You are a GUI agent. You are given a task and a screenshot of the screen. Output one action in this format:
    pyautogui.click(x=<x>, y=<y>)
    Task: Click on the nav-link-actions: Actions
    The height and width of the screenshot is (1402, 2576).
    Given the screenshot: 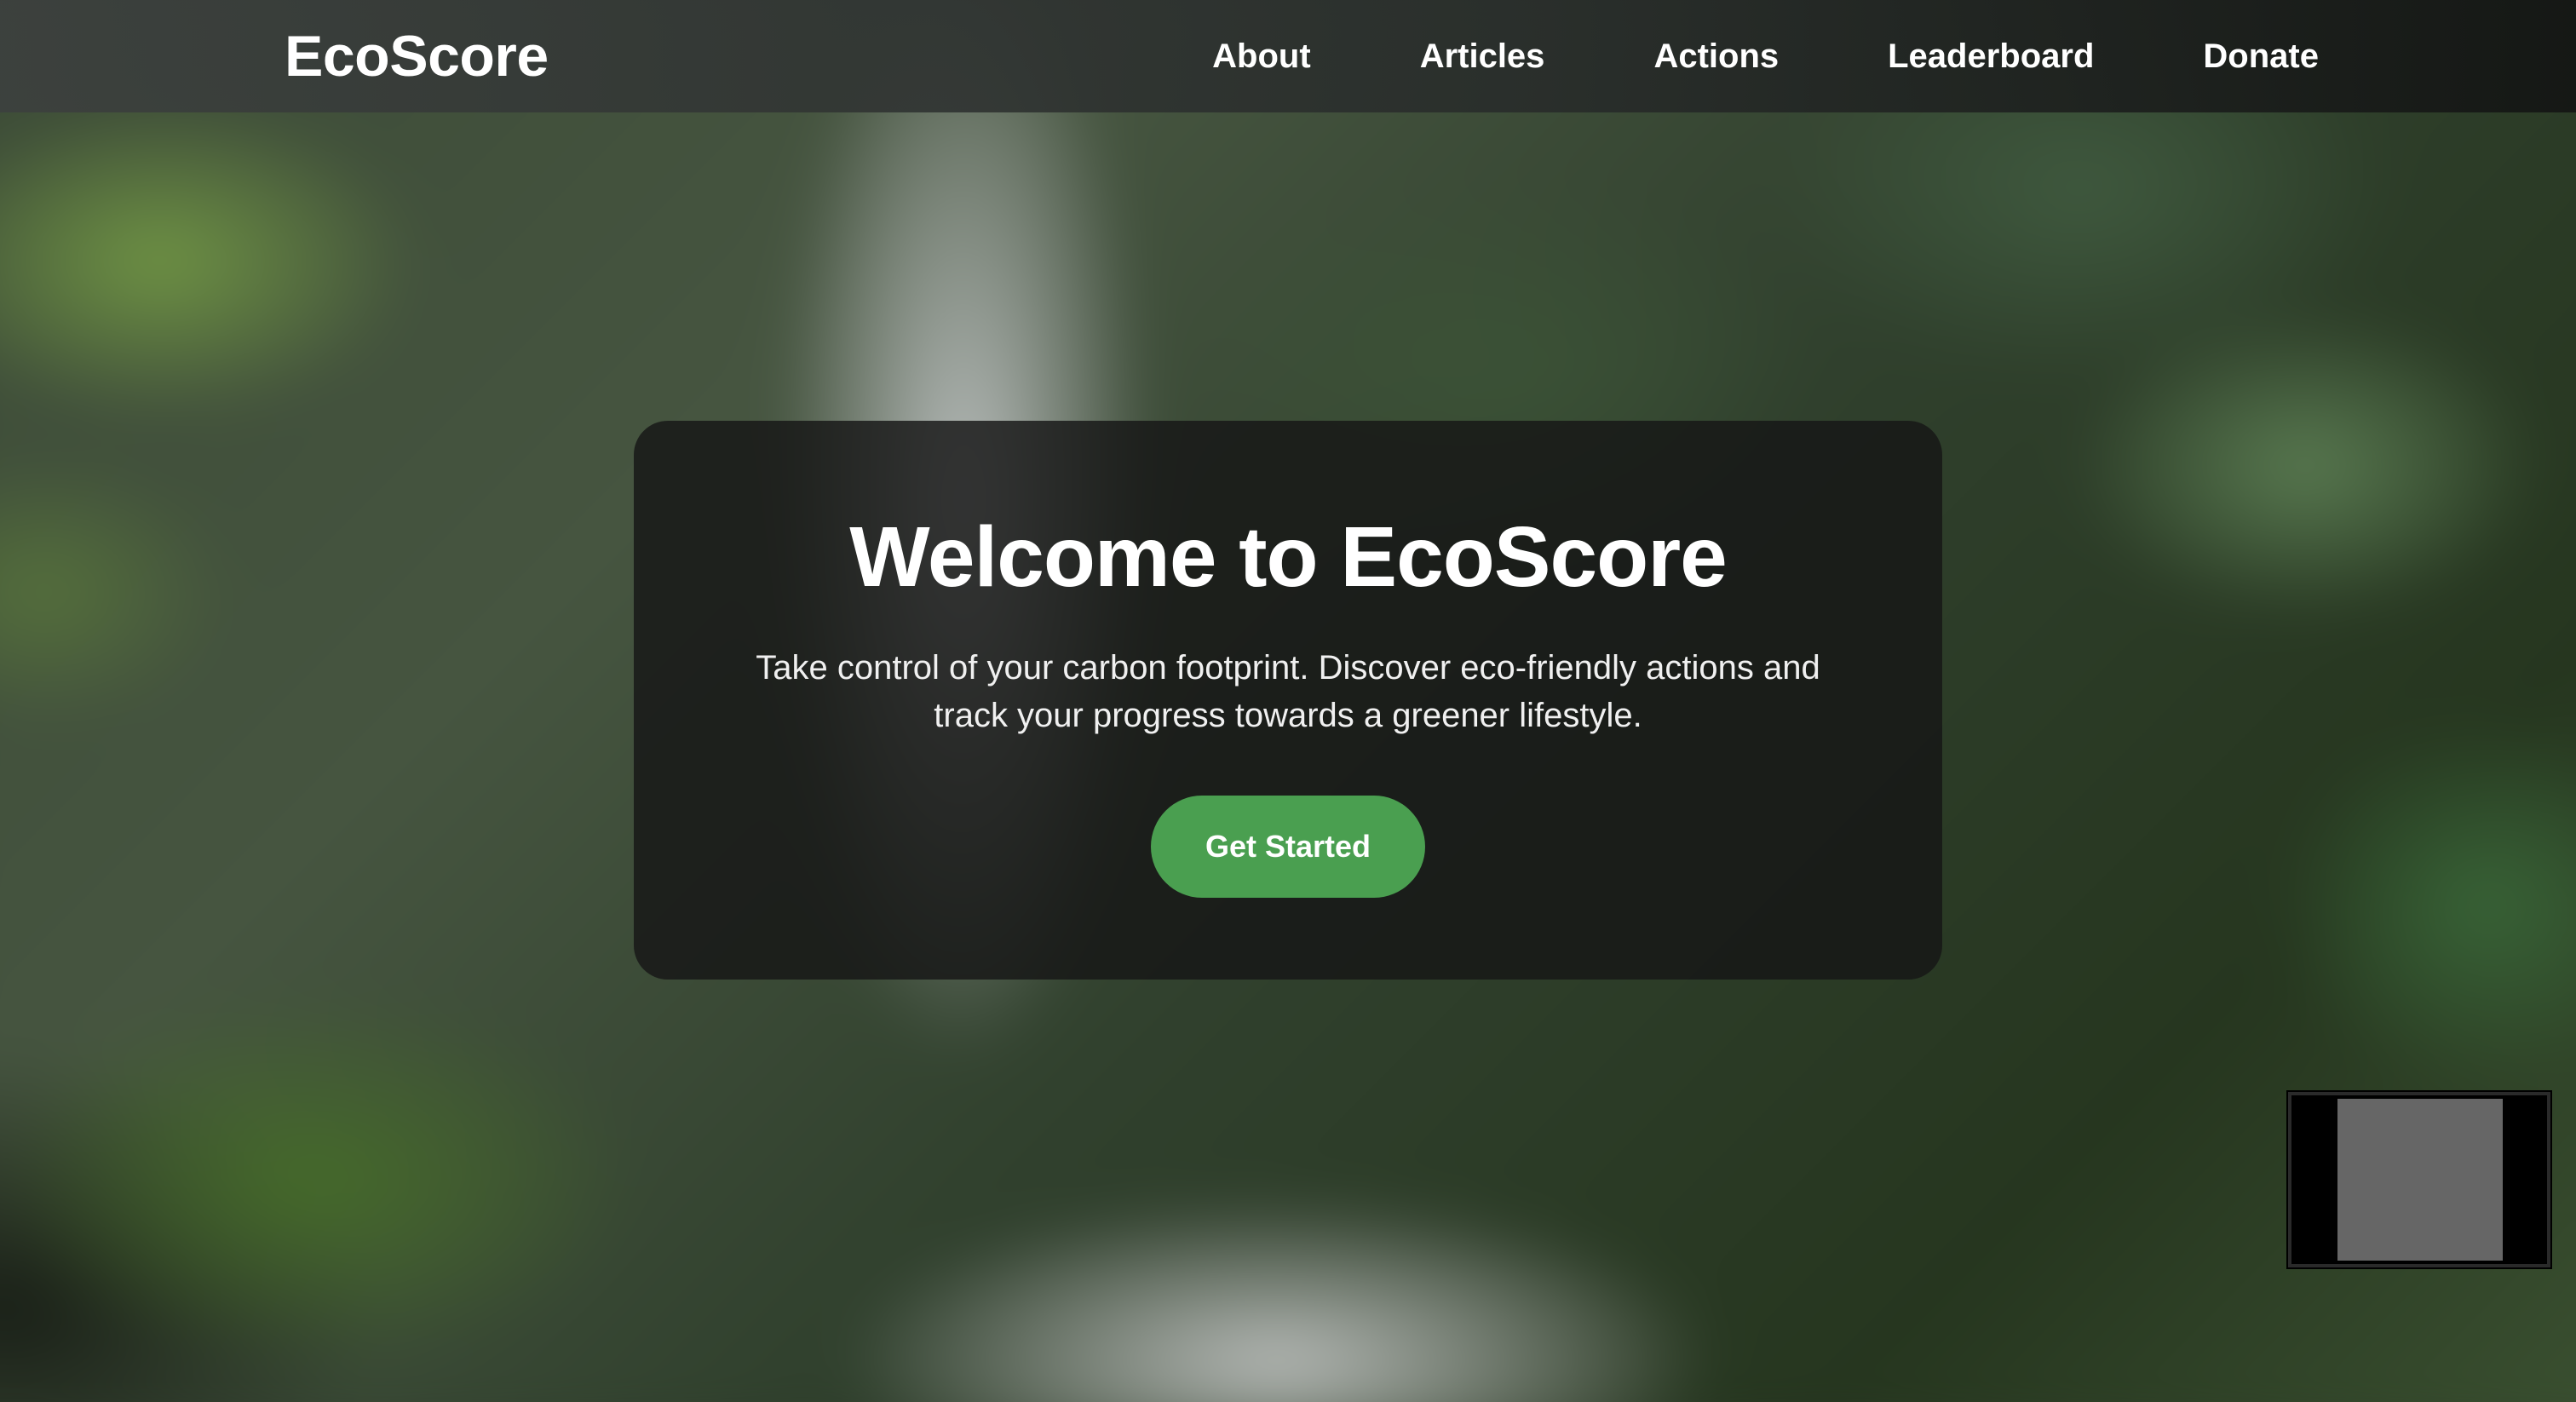 What is the action you would take?
    pyautogui.click(x=1716, y=56)
    